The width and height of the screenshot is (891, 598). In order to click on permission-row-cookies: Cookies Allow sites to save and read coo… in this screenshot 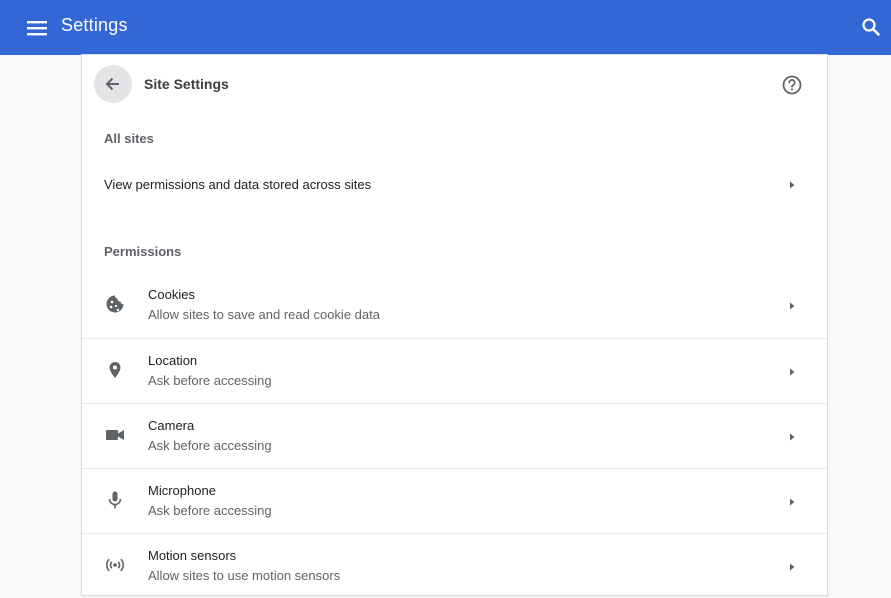, I will do `click(454, 305)`.